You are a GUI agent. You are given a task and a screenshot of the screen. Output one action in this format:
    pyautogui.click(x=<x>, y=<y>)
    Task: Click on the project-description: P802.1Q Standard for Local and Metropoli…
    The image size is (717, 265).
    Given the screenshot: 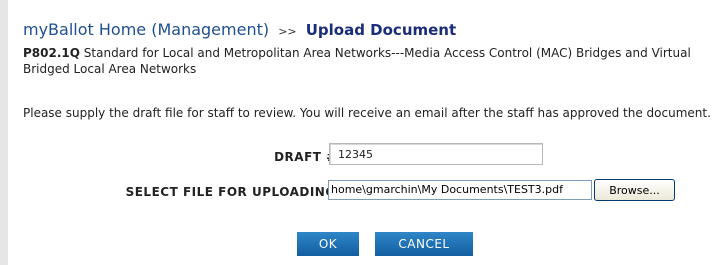 What is the action you would take?
    pyautogui.click(x=368, y=61)
    